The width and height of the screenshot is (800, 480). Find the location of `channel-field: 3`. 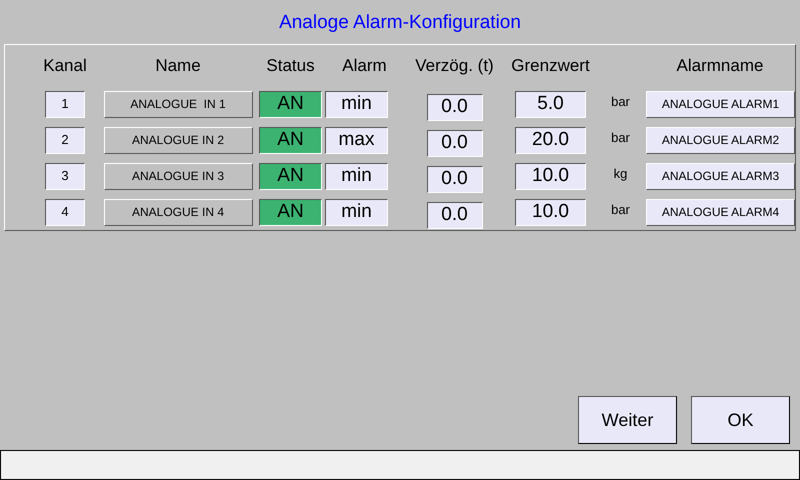

channel-field: 3 is located at coordinates (65, 176).